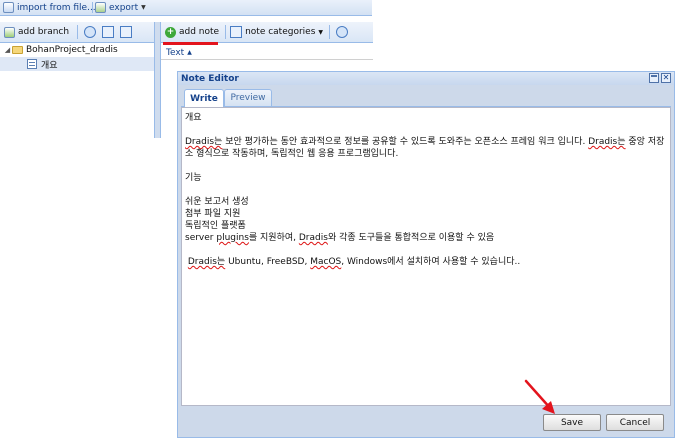 The height and width of the screenshot is (444, 681). Describe the element at coordinates (426, 97) in the screenshot. I see `editor-tab-strip: Write Preview` at that location.